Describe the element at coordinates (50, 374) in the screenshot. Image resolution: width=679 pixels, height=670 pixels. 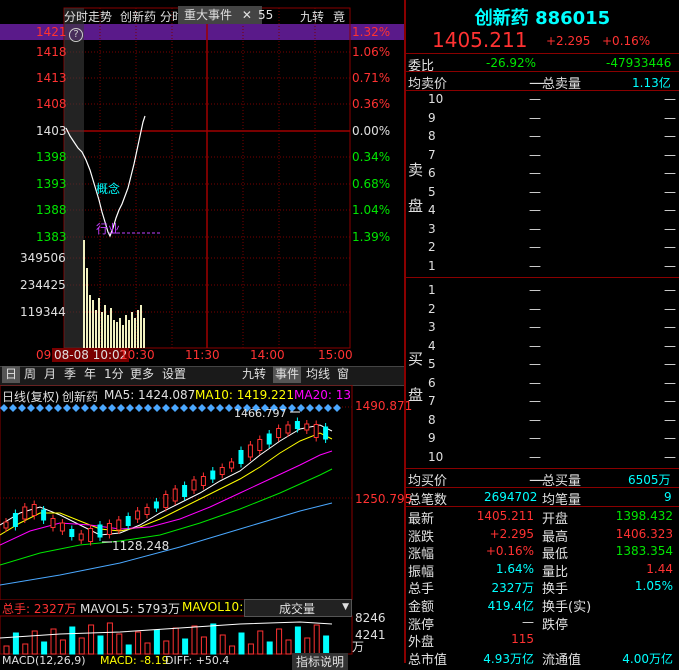
I see `toolbar-month: 月` at that location.